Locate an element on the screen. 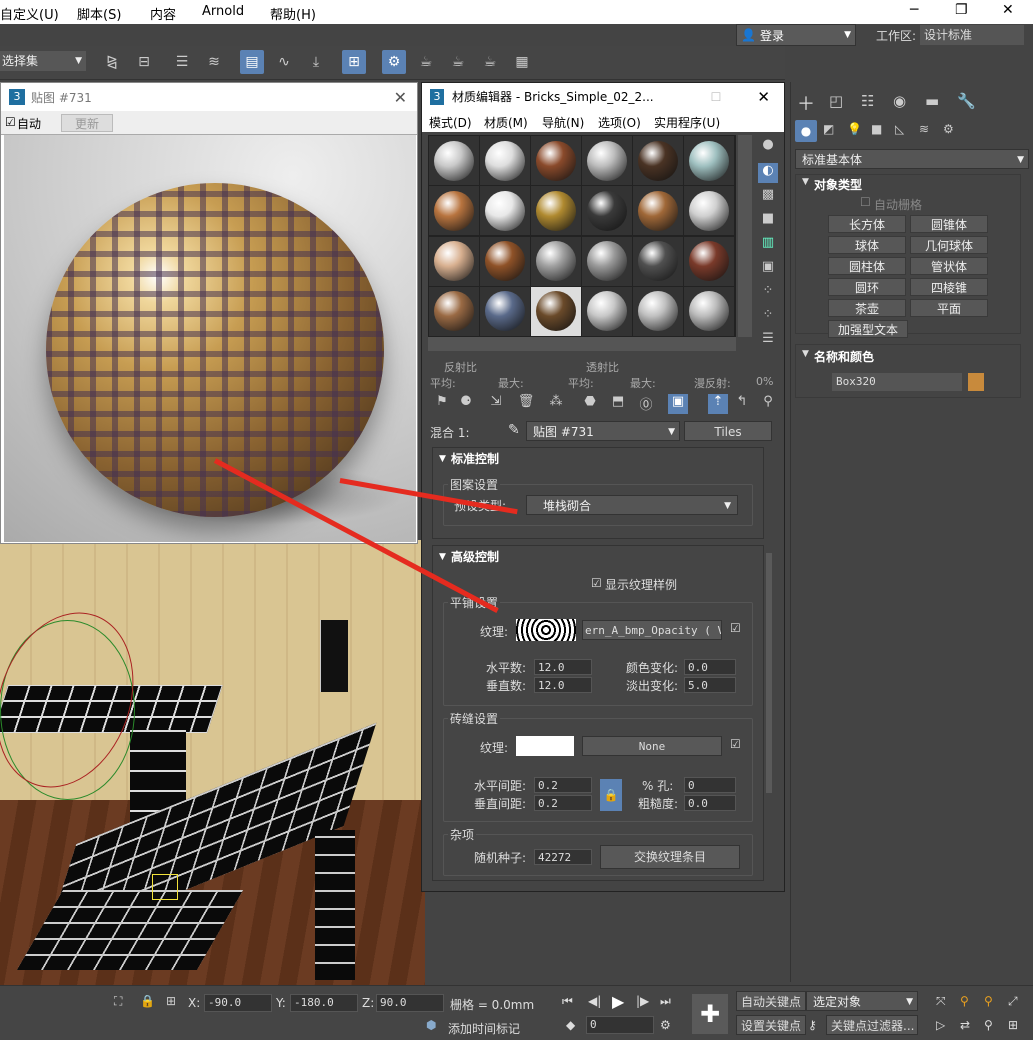 Image resolution: width=1033 pixels, height=1040 pixels. rough-spinner: 0.0 is located at coordinates (710, 803).